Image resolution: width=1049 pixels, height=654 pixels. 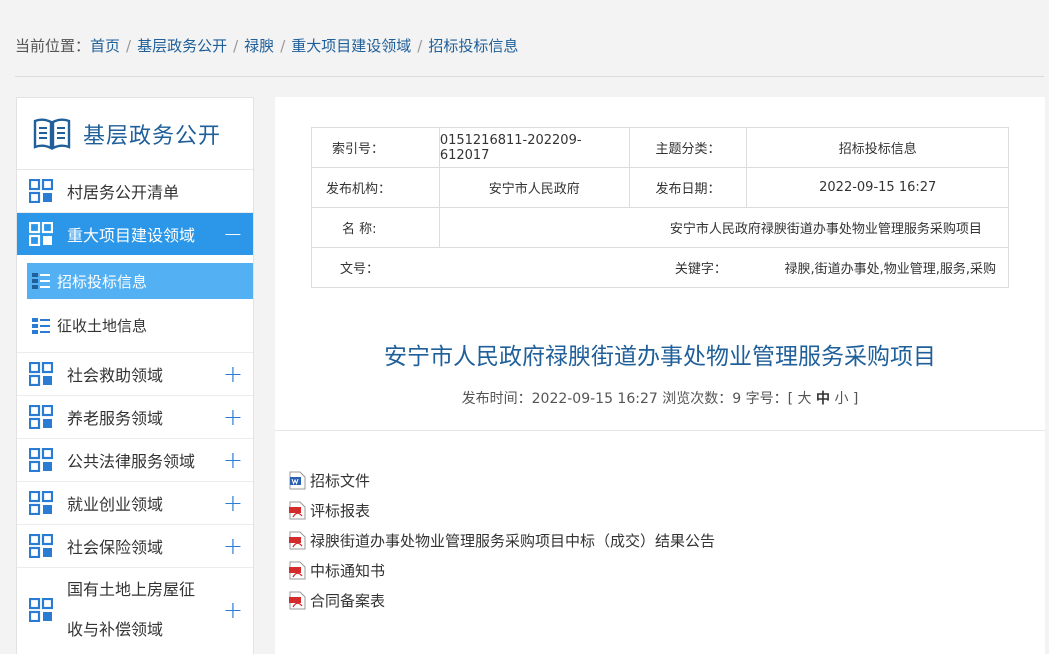 I want to click on breadcrumb-link-bidding-info: 招标投标信息, so click(x=473, y=46).